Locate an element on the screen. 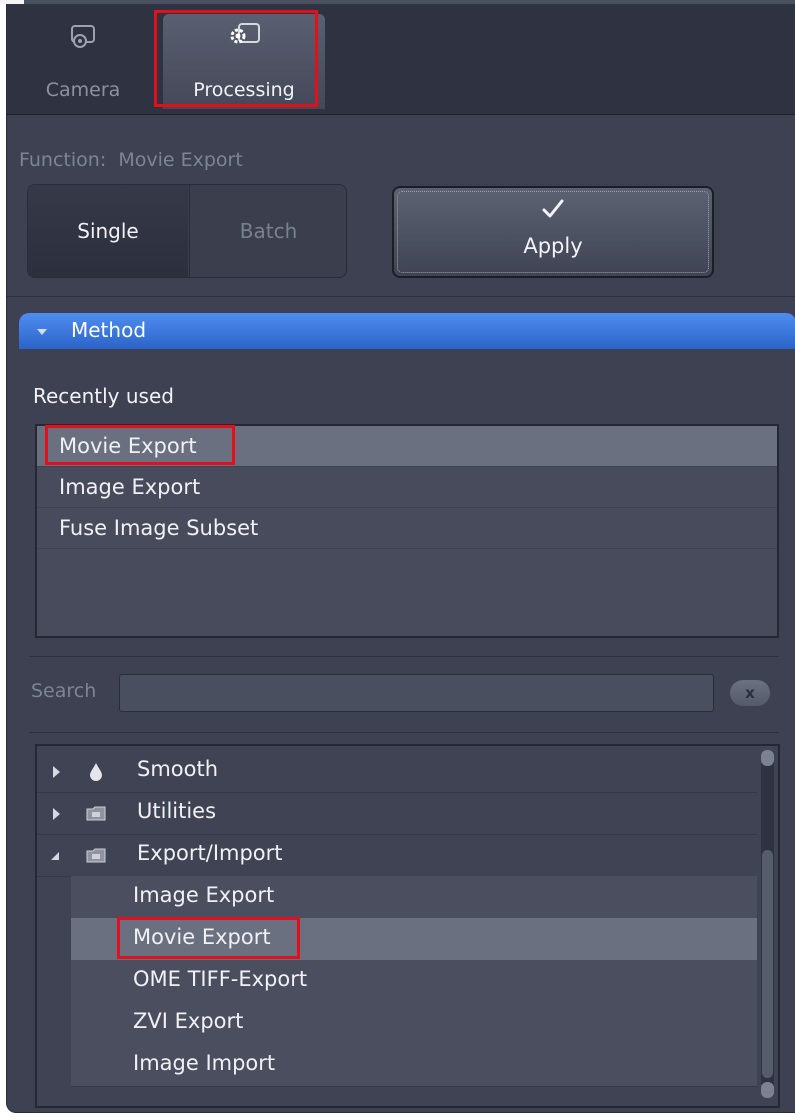 The height and width of the screenshot is (1118, 795). tree-category-label: Smooth is located at coordinates (178, 769).